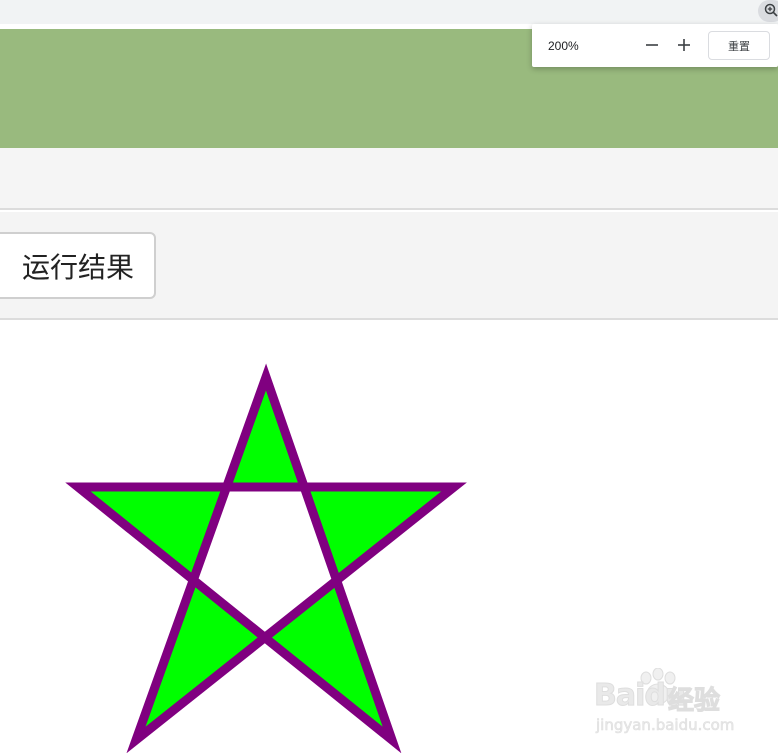 This screenshot has width=778, height=753. I want to click on zoom-popup: 200% 重置, so click(655, 45).